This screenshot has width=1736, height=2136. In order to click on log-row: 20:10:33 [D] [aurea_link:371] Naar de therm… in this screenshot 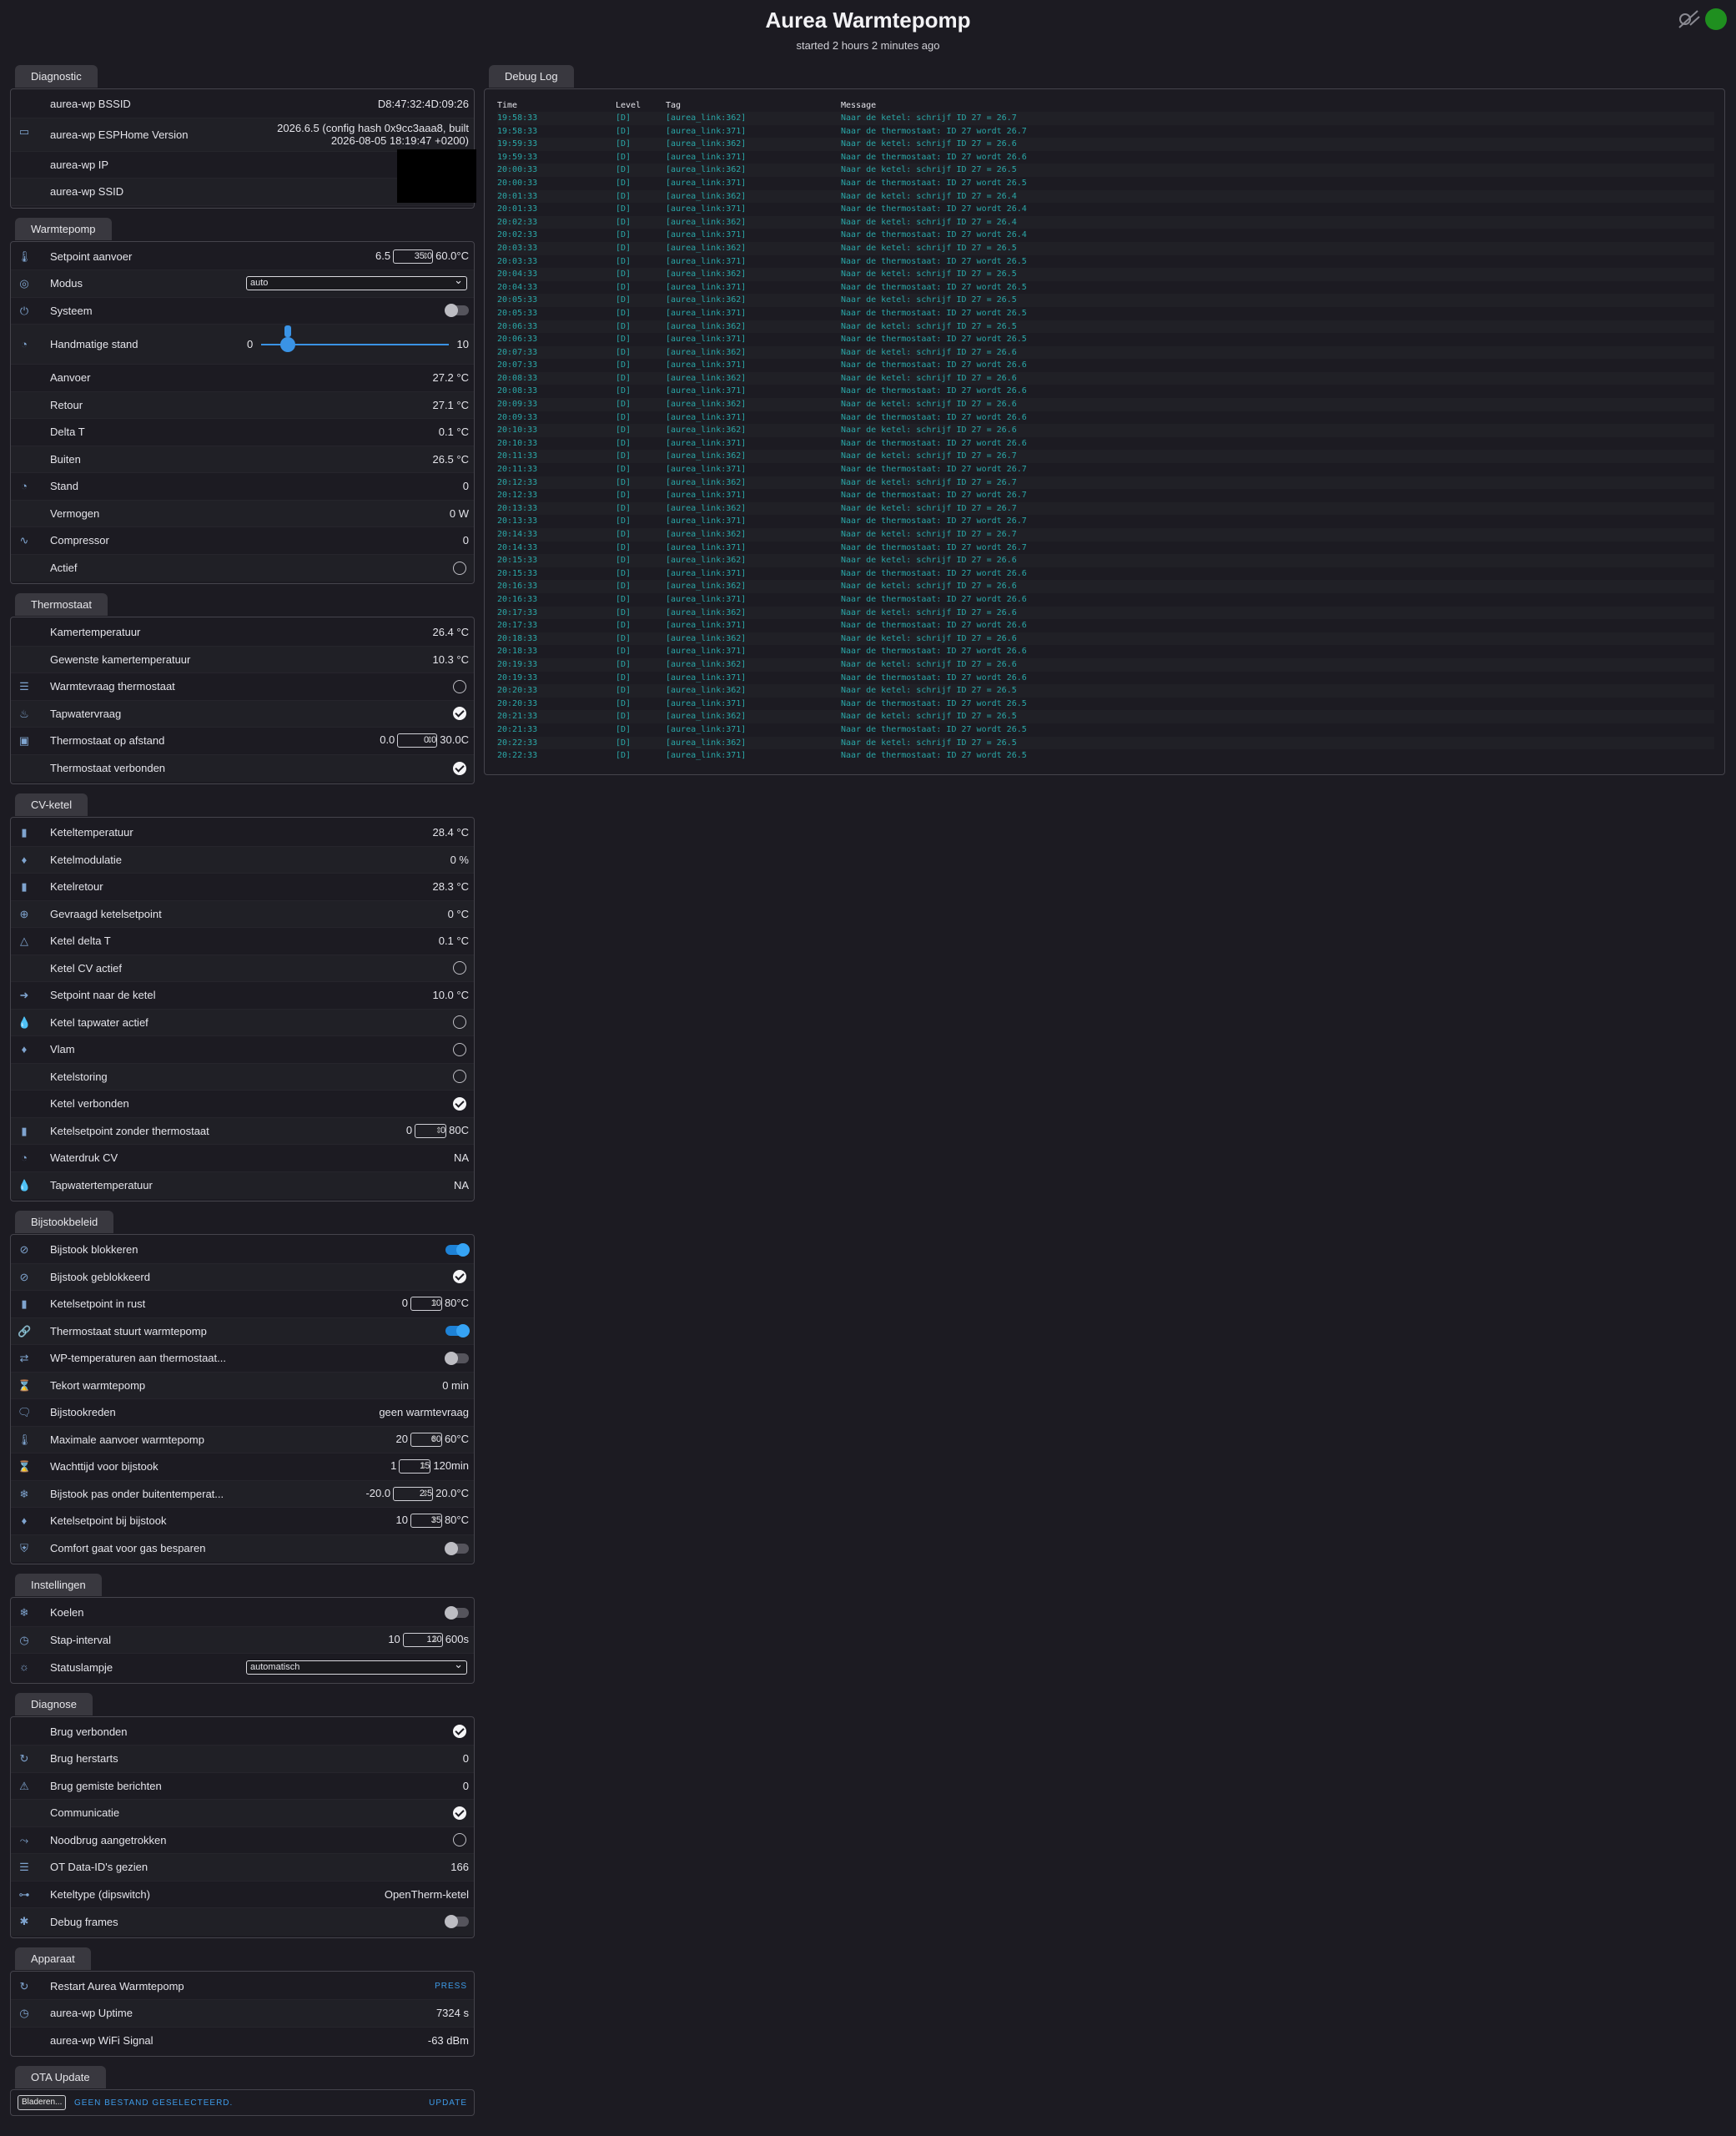, I will do `click(1105, 444)`.